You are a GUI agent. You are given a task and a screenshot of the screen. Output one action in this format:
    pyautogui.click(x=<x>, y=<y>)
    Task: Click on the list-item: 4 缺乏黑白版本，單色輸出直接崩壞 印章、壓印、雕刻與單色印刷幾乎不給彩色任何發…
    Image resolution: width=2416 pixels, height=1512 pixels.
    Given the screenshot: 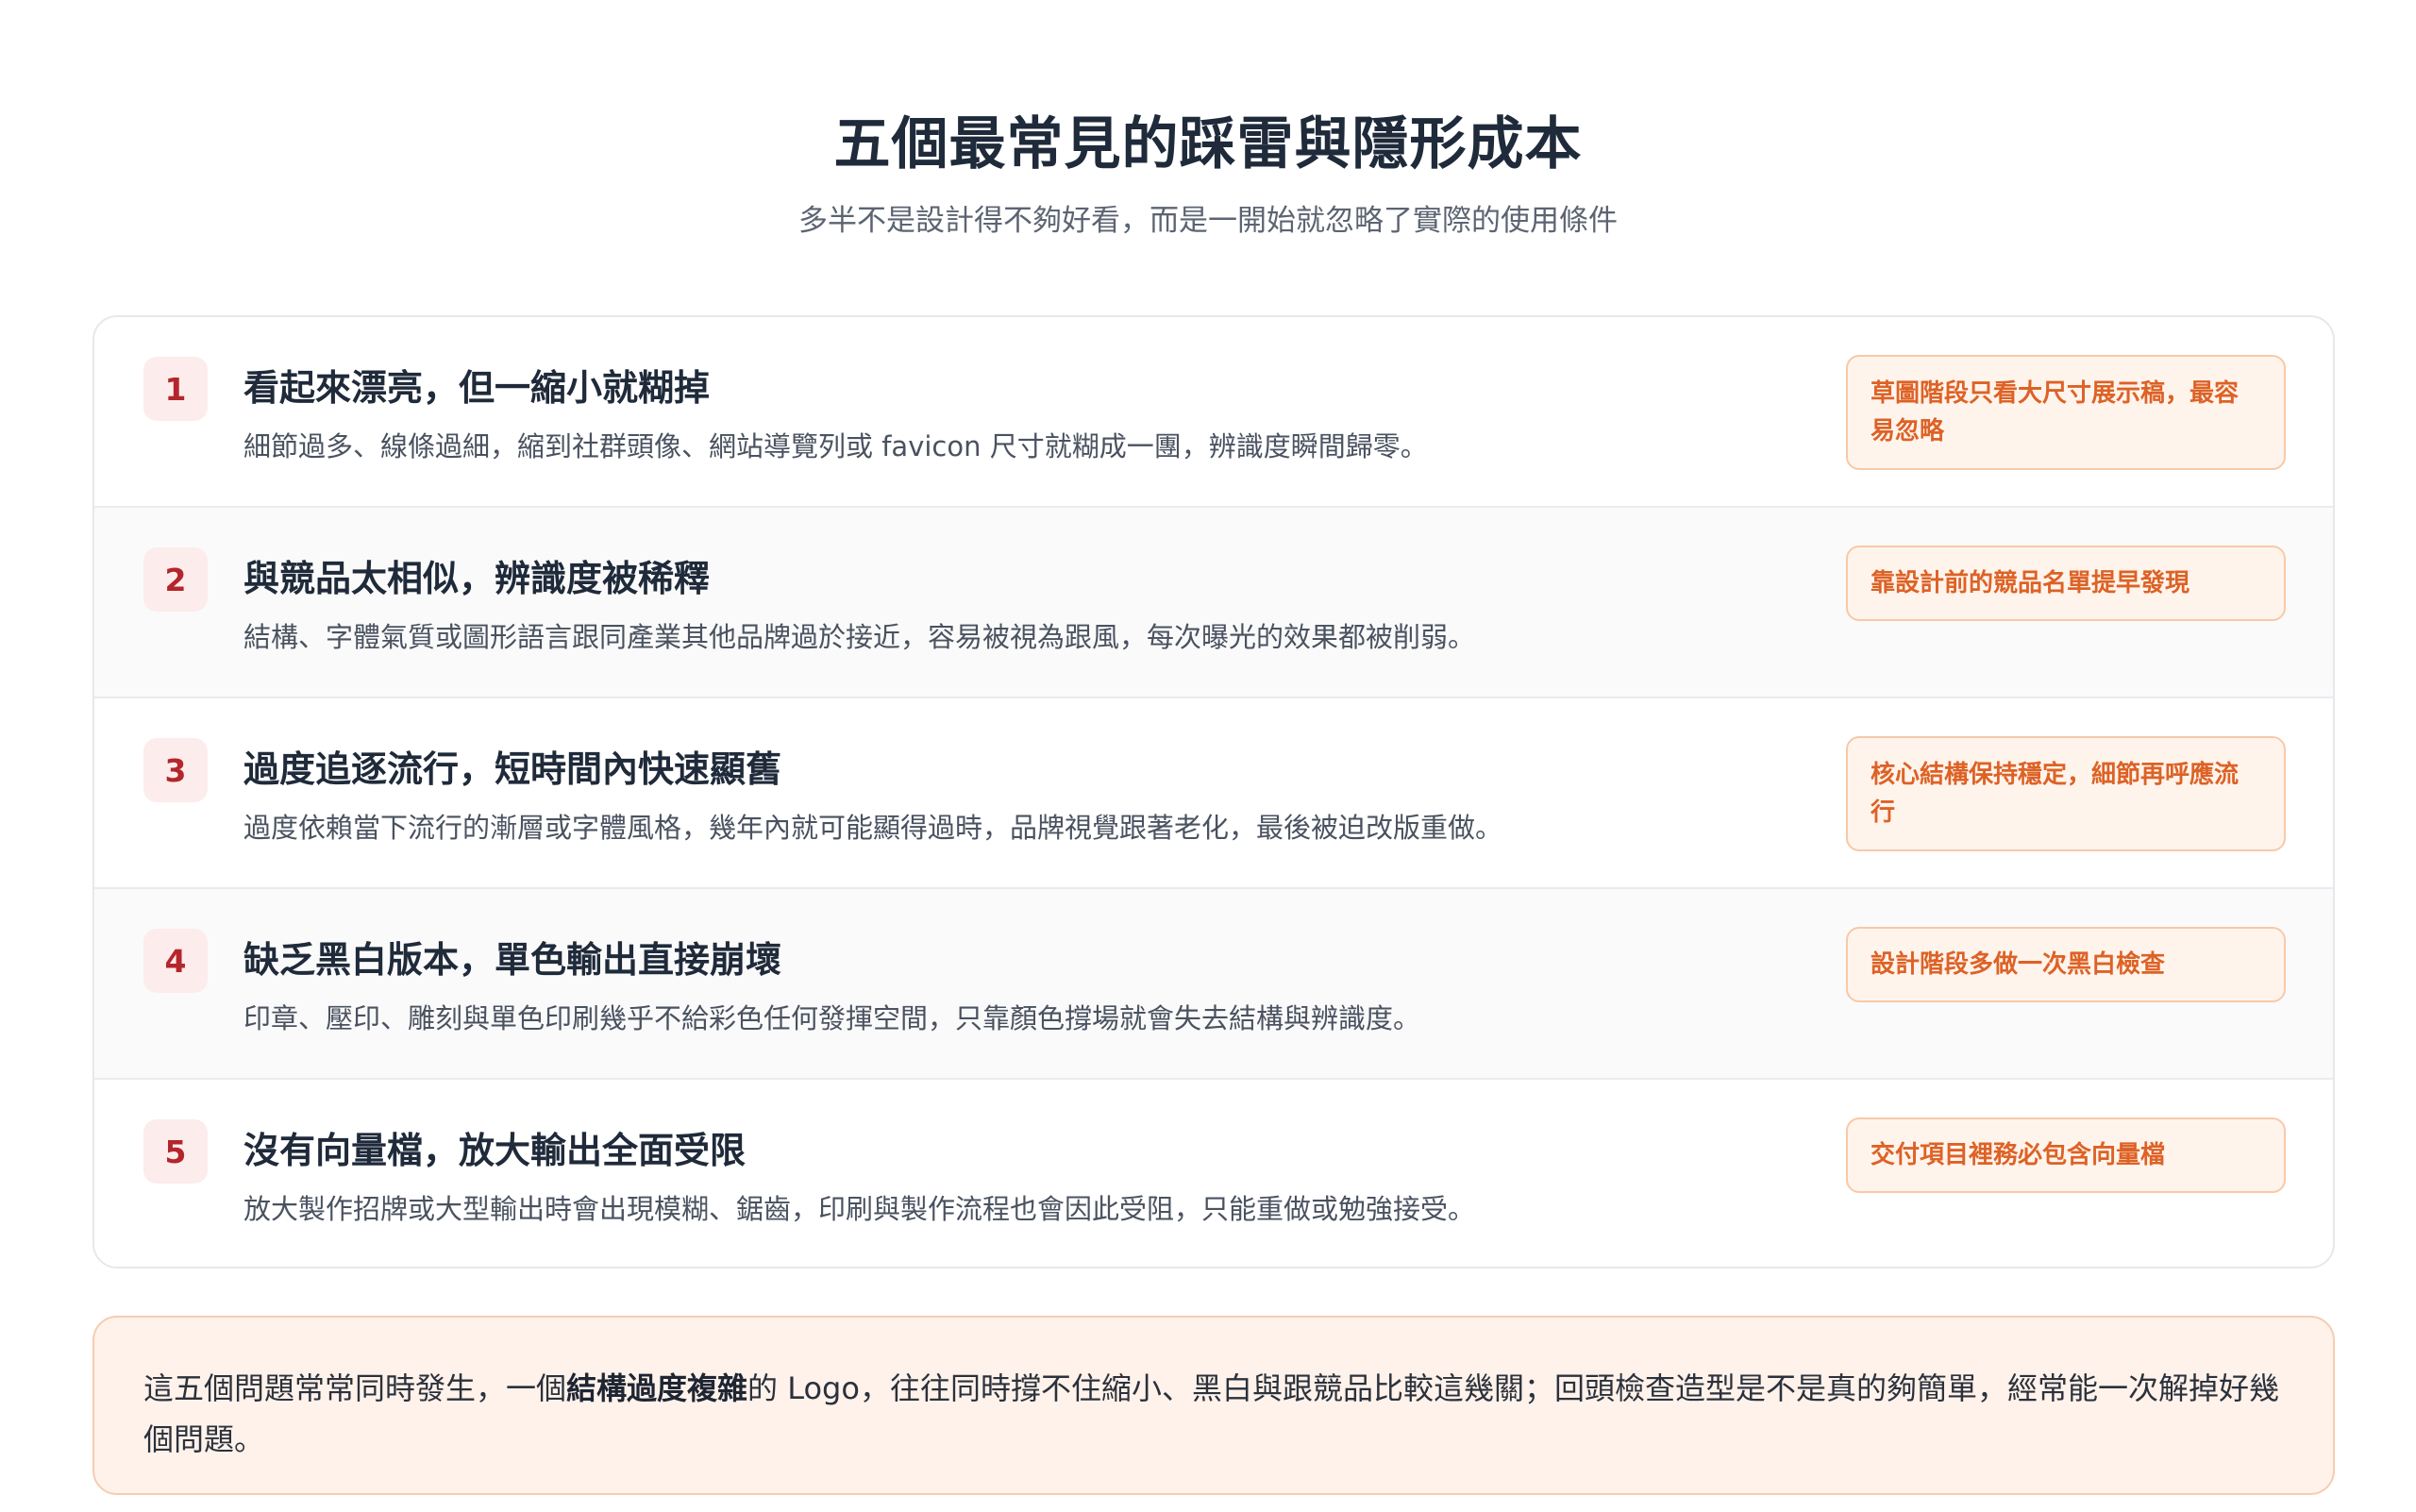 What is the action you would take?
    pyautogui.click(x=1213, y=985)
    